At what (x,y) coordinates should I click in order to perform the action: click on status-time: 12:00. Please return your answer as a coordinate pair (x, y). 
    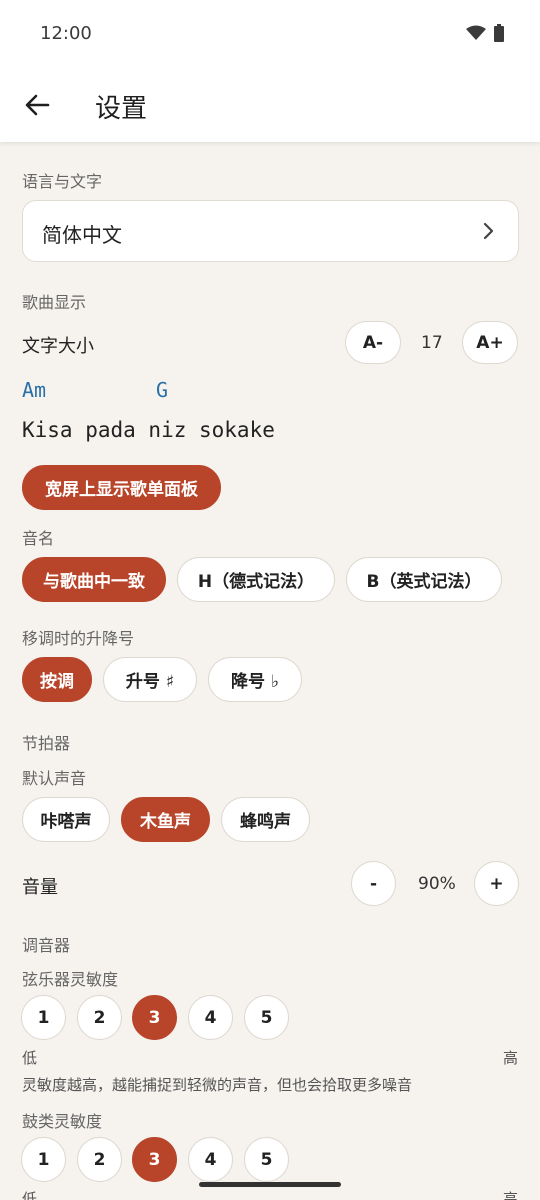
    Looking at the image, I should click on (66, 33).